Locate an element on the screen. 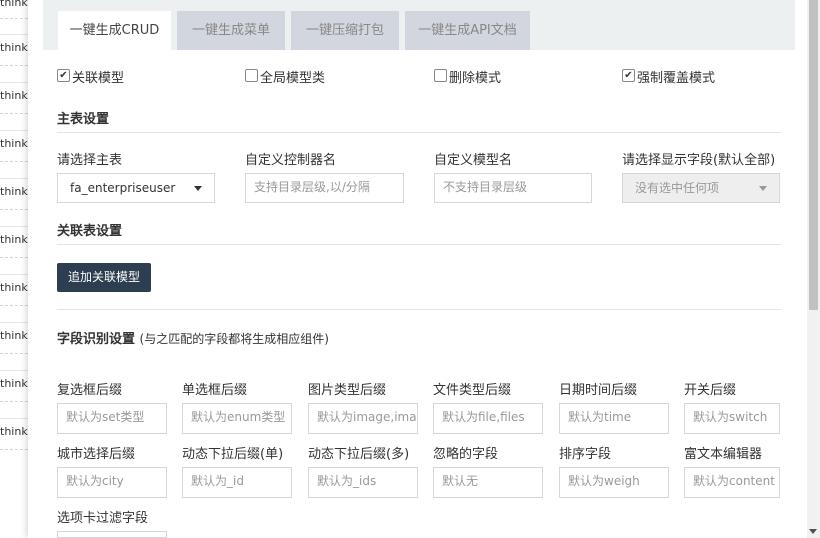 This screenshot has height=538, width=820. controller-name-input: 支持目录层级,以/分隔 is located at coordinates (324, 188).